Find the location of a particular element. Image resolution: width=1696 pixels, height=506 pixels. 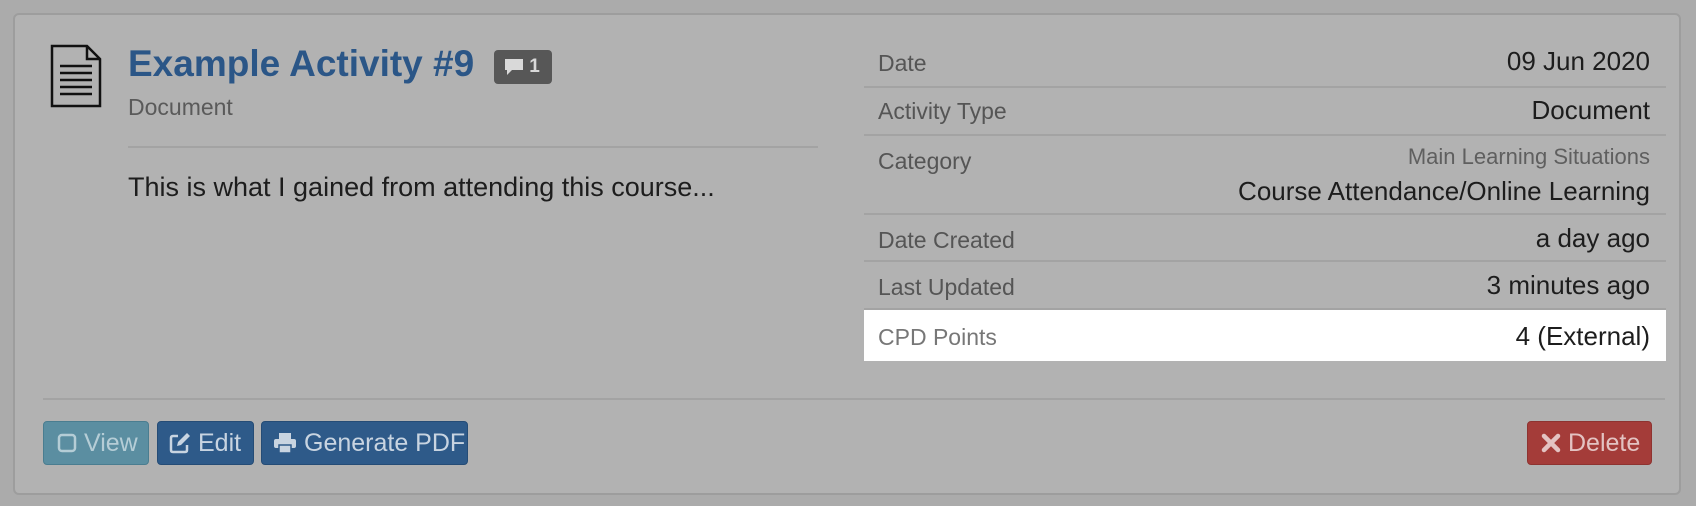

detail-row-last-updated: Last Updated 3 minutes ago is located at coordinates (1265, 286).